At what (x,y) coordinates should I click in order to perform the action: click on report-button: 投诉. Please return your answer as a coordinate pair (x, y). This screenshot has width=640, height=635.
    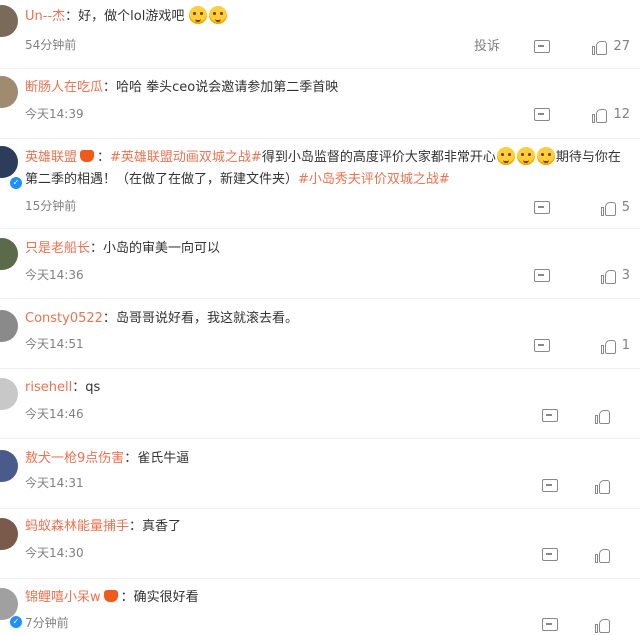
    Looking at the image, I should click on (487, 47).